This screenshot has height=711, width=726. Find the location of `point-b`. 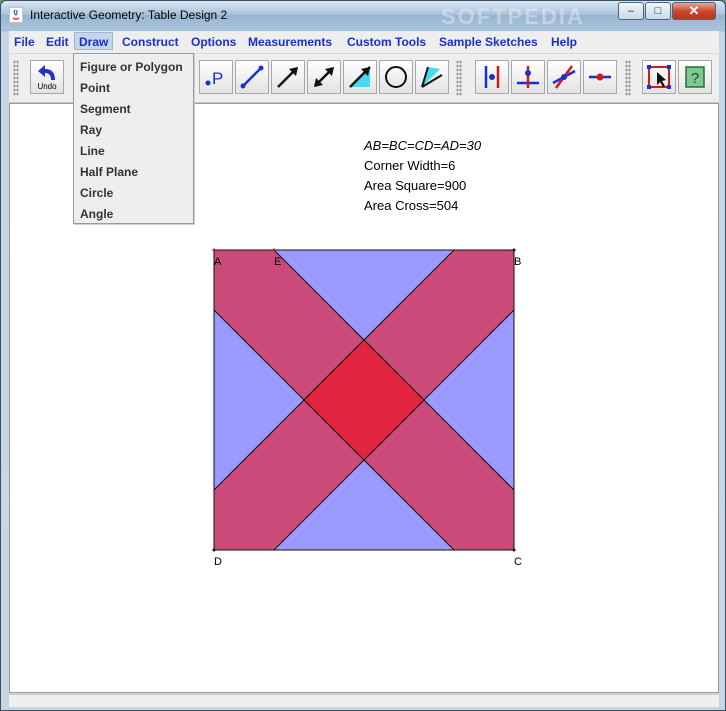

point-b is located at coordinates (514, 250).